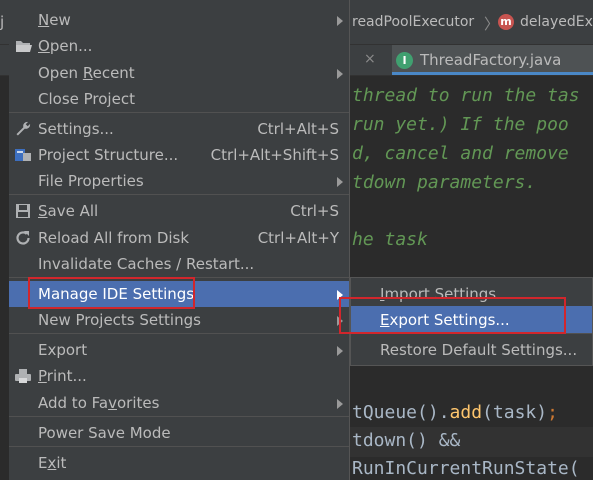 This screenshot has height=480, width=593. I want to click on menu-item-power-save-mode: Power Save Mode, so click(179, 433).